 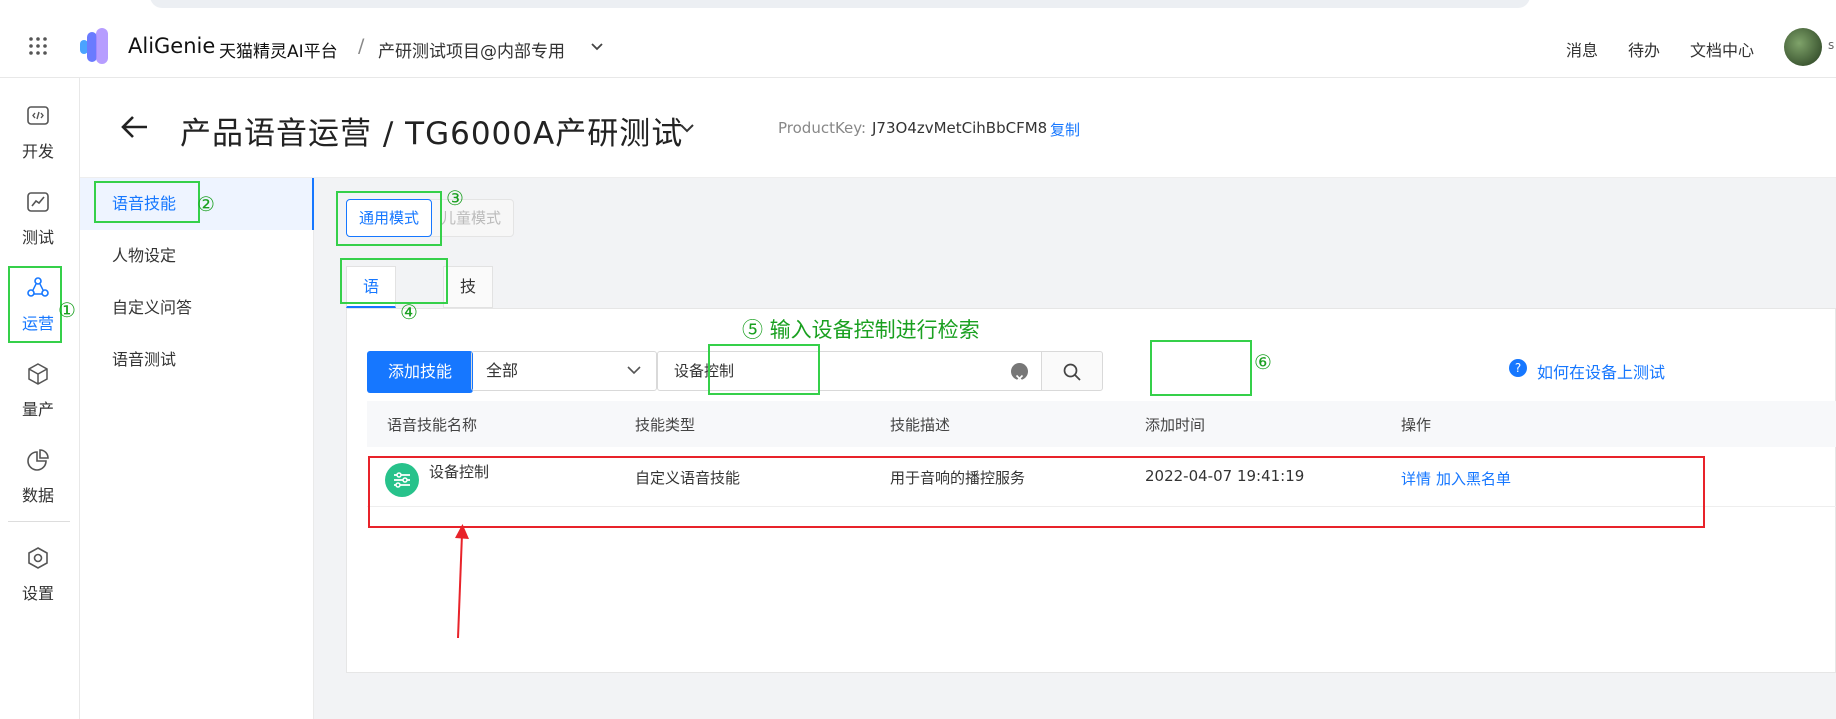 I want to click on column-header: 技能描述, so click(x=920, y=425).